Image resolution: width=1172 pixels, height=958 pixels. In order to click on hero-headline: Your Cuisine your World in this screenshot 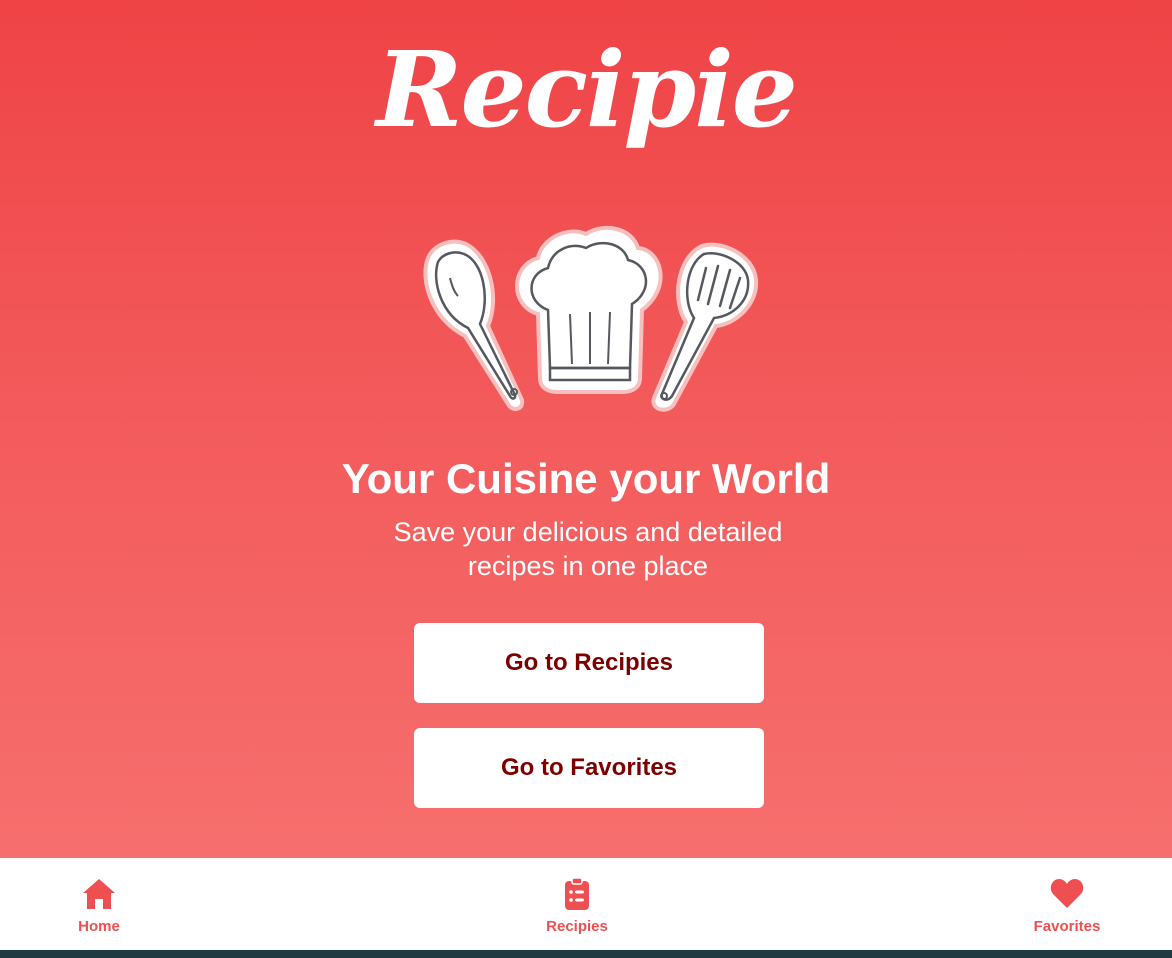, I will do `click(586, 478)`.